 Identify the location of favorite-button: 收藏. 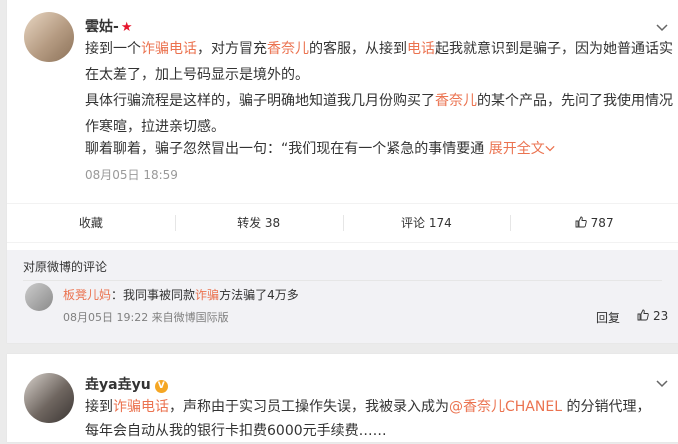
(91, 223).